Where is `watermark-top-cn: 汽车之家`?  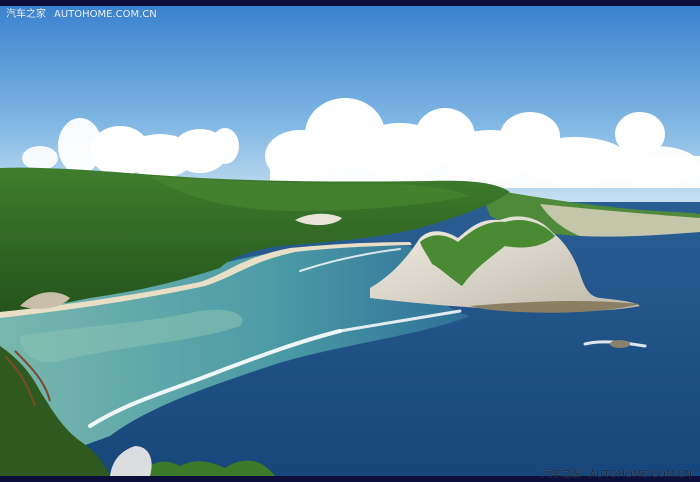
watermark-top-cn: 汽车之家 is located at coordinates (26, 14).